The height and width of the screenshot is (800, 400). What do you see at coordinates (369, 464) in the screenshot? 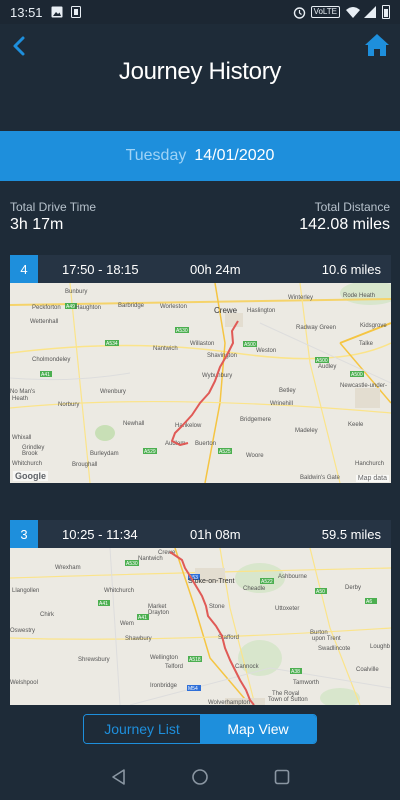
I see `svg-text: Hanchurch` at bounding box center [369, 464].